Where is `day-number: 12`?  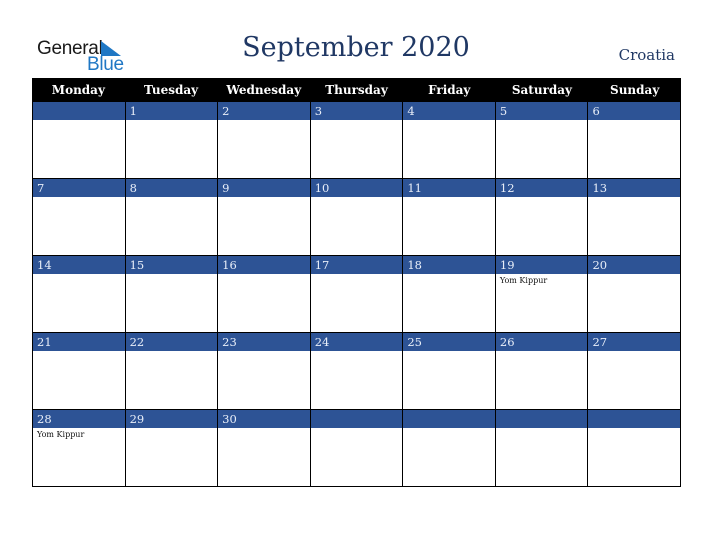
day-number: 12 is located at coordinates (541, 188).